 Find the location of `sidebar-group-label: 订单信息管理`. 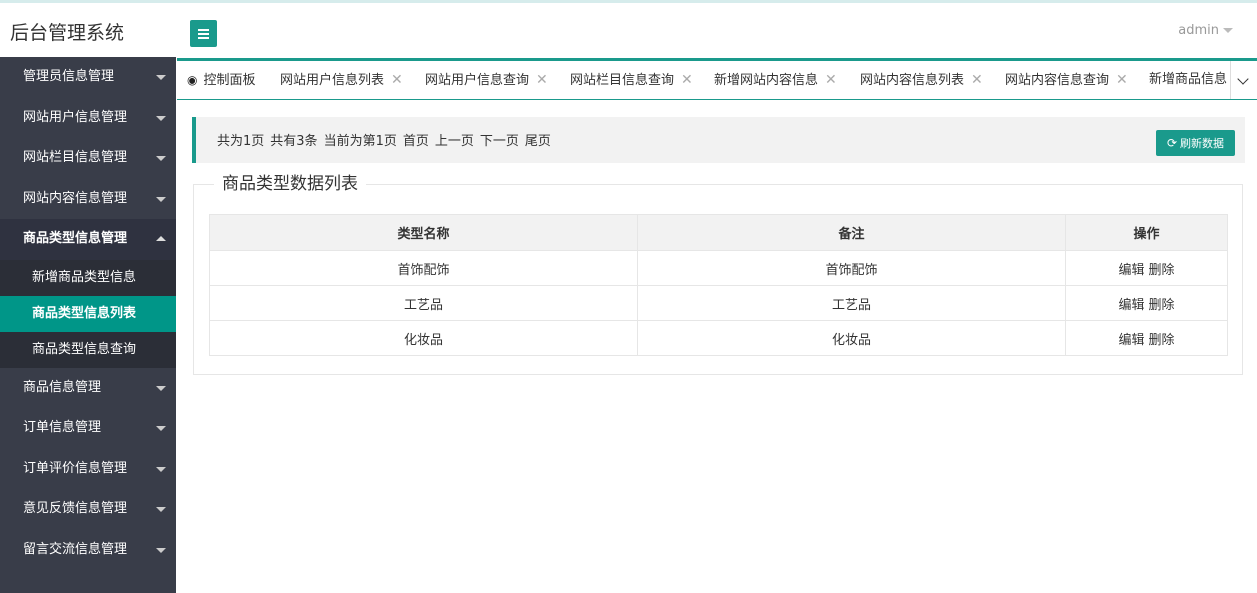

sidebar-group-label: 订单信息管理 is located at coordinates (62, 427).